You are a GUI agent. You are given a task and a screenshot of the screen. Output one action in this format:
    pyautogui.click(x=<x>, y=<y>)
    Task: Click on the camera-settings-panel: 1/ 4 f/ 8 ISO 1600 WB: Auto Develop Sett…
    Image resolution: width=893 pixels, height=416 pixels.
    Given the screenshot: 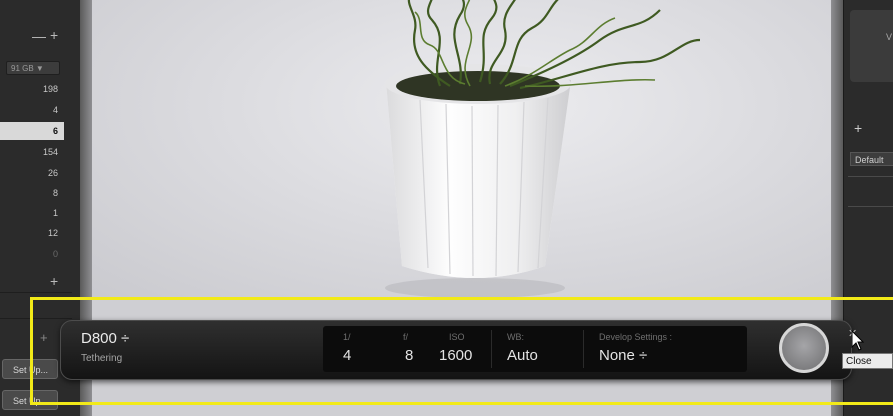 What is the action you would take?
    pyautogui.click(x=535, y=349)
    